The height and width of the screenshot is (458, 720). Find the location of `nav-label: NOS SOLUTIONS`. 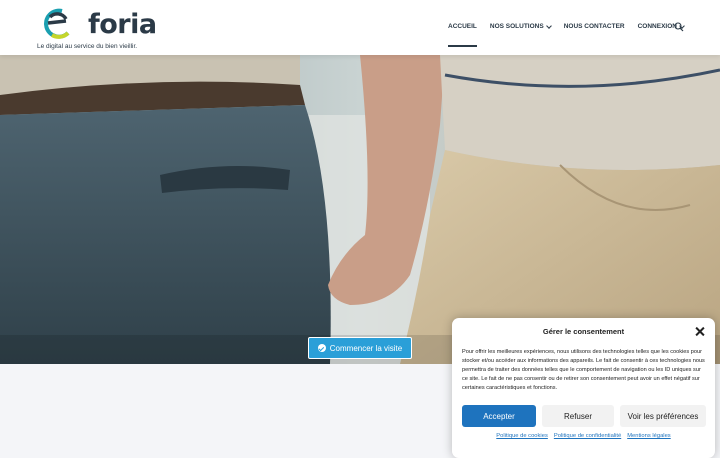

nav-label: NOS SOLUTIONS is located at coordinates (516, 26).